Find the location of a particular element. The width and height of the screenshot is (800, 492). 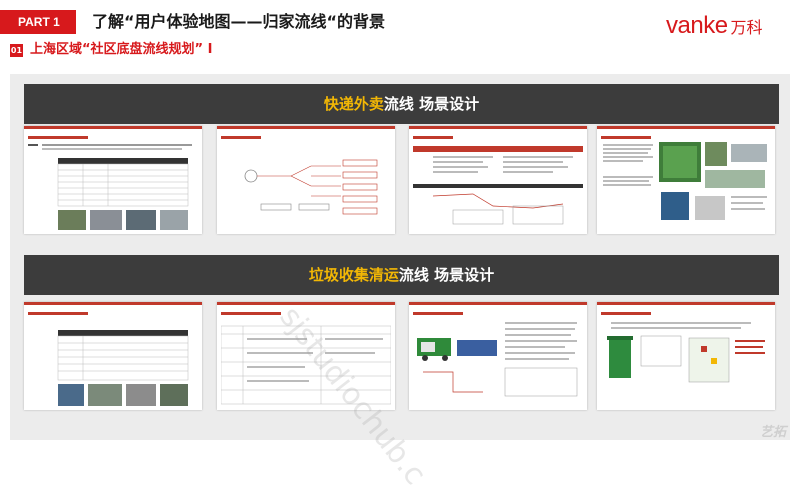

logo-latin-text: vanke is located at coordinates (697, 25).